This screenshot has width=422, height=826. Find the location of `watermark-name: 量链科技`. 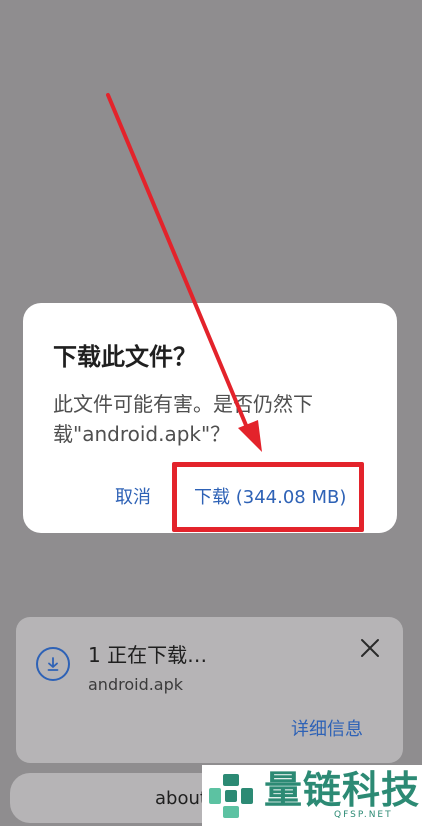

watermark-name: 量链科技 is located at coordinates (342, 790).